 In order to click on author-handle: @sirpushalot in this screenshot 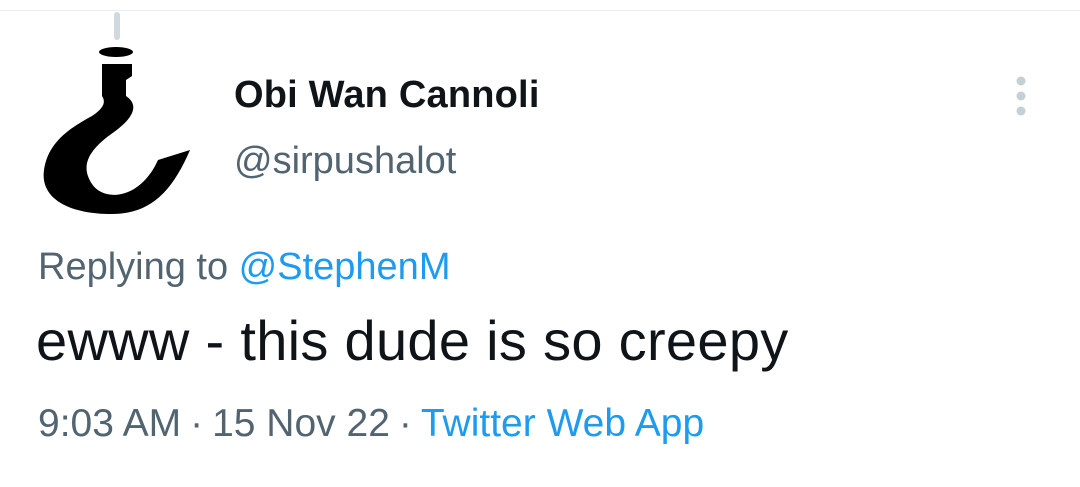, I will do `click(345, 161)`.